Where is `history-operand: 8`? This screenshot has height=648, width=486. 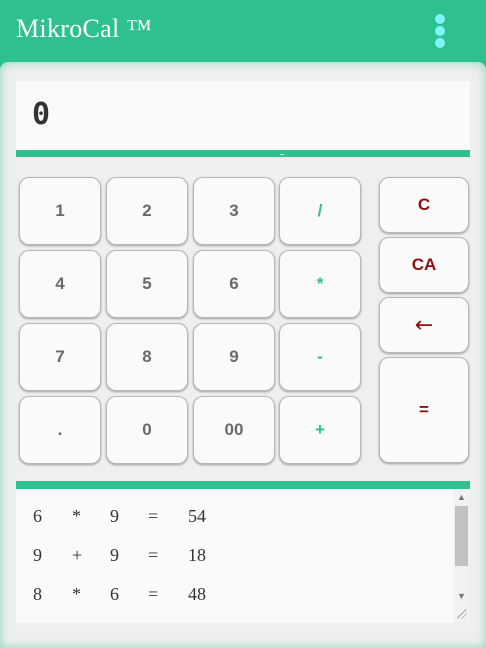
history-operand: 8 is located at coordinates (37, 594).